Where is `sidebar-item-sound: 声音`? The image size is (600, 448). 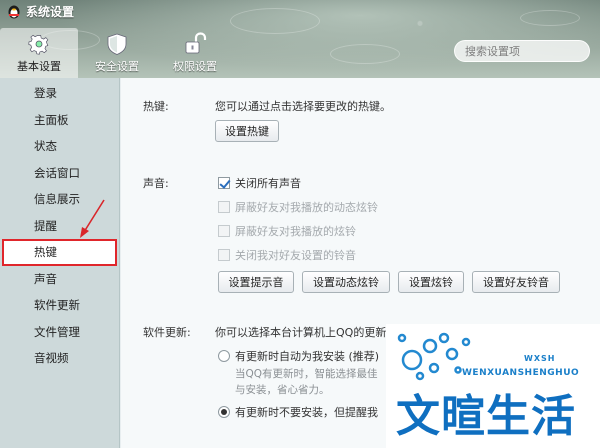
sidebar-item-sound: 声音 is located at coordinates (59, 279).